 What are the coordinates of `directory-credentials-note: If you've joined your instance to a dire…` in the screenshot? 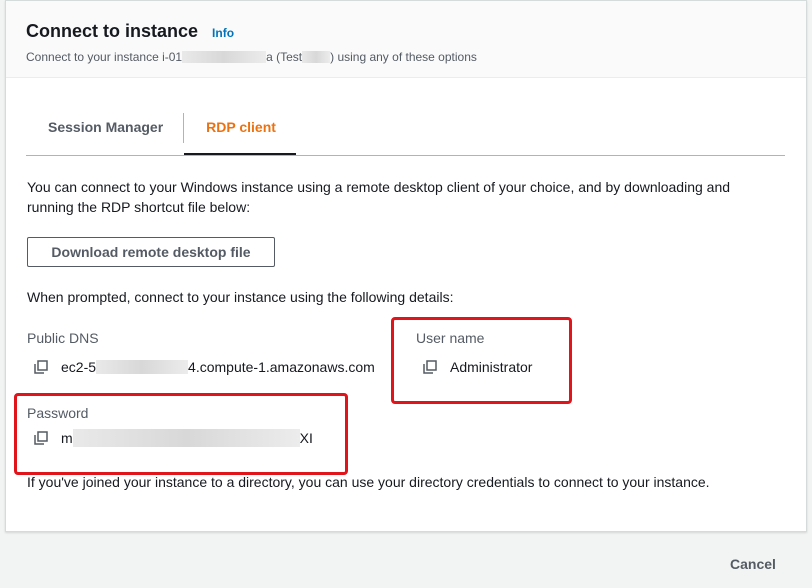 It's located at (368, 482).